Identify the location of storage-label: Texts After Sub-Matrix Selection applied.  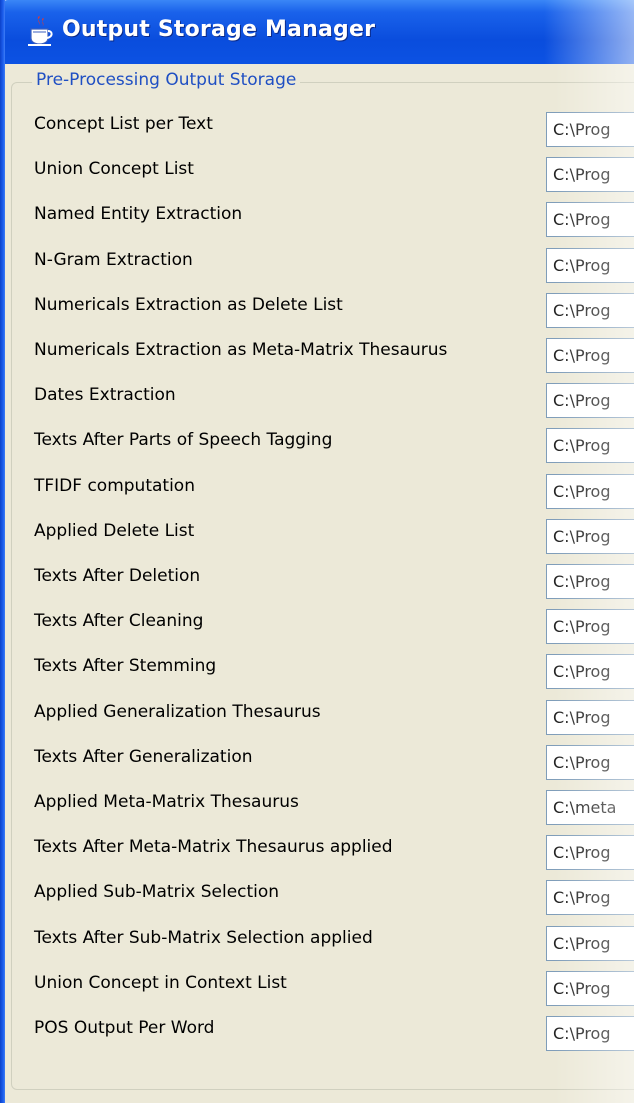
(203, 937).